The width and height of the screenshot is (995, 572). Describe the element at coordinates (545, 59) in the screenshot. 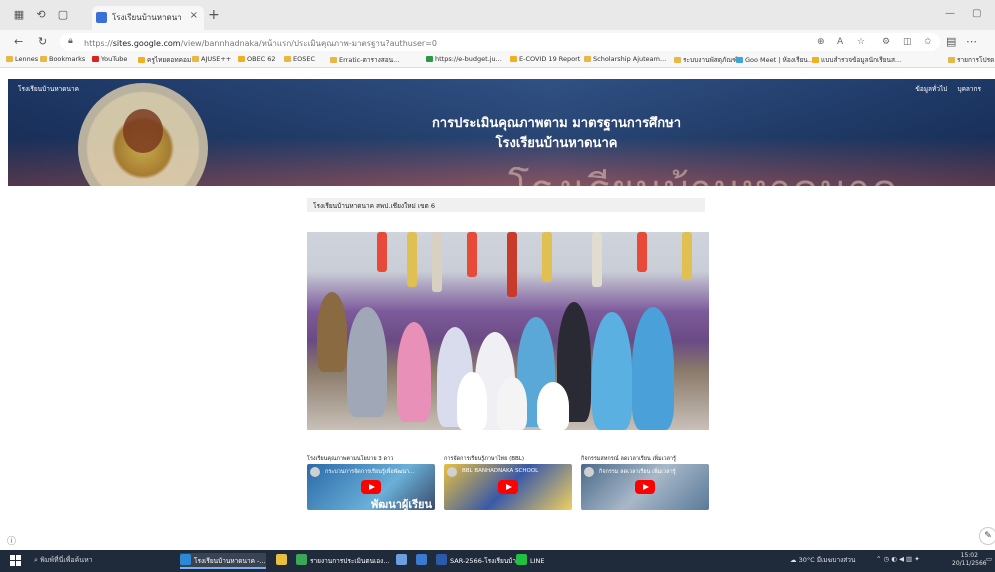

I see `bookmark-item: E-COVID 19 Report` at that location.